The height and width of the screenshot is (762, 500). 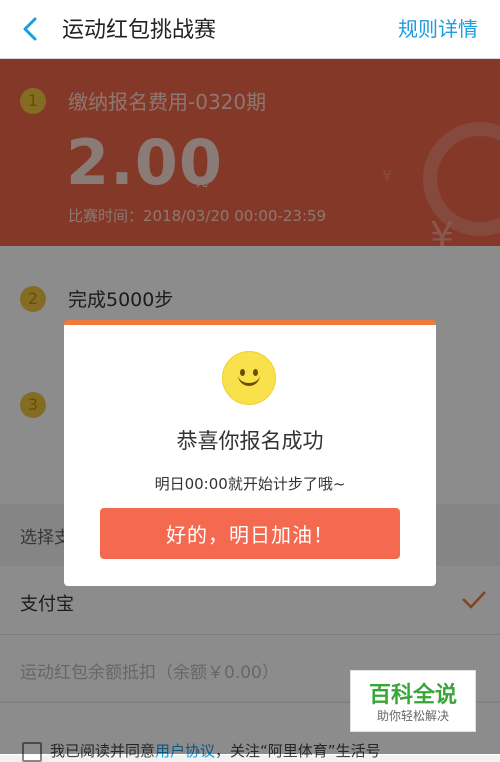 I want to click on back-icon, so click(x=31, y=29).